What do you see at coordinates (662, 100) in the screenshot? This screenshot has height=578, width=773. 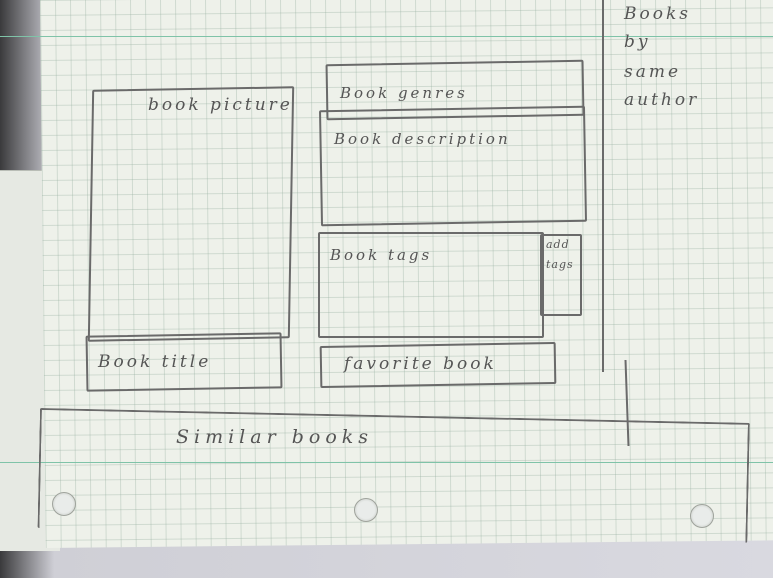 I see `sidebar-author-label: author` at bounding box center [662, 100].